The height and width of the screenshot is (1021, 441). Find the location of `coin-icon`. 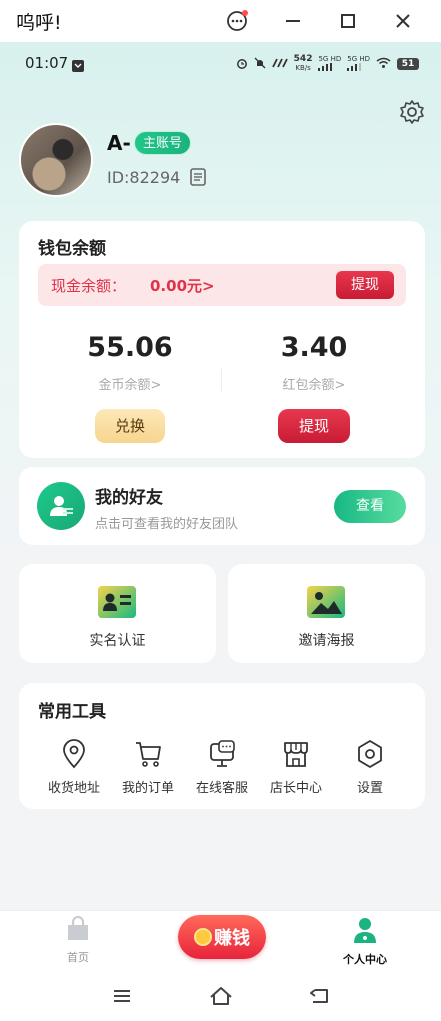

coin-icon is located at coordinates (203, 937).